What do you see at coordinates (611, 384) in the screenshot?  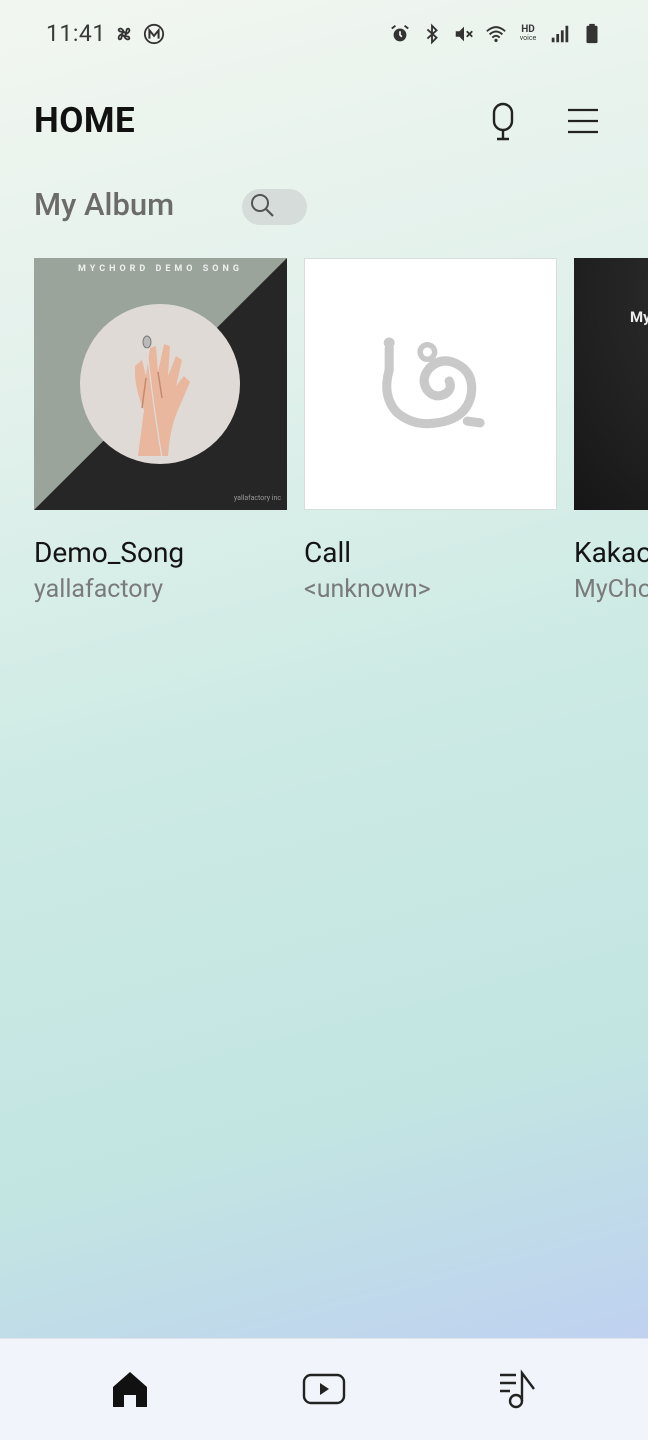 I see `album-art: My` at bounding box center [611, 384].